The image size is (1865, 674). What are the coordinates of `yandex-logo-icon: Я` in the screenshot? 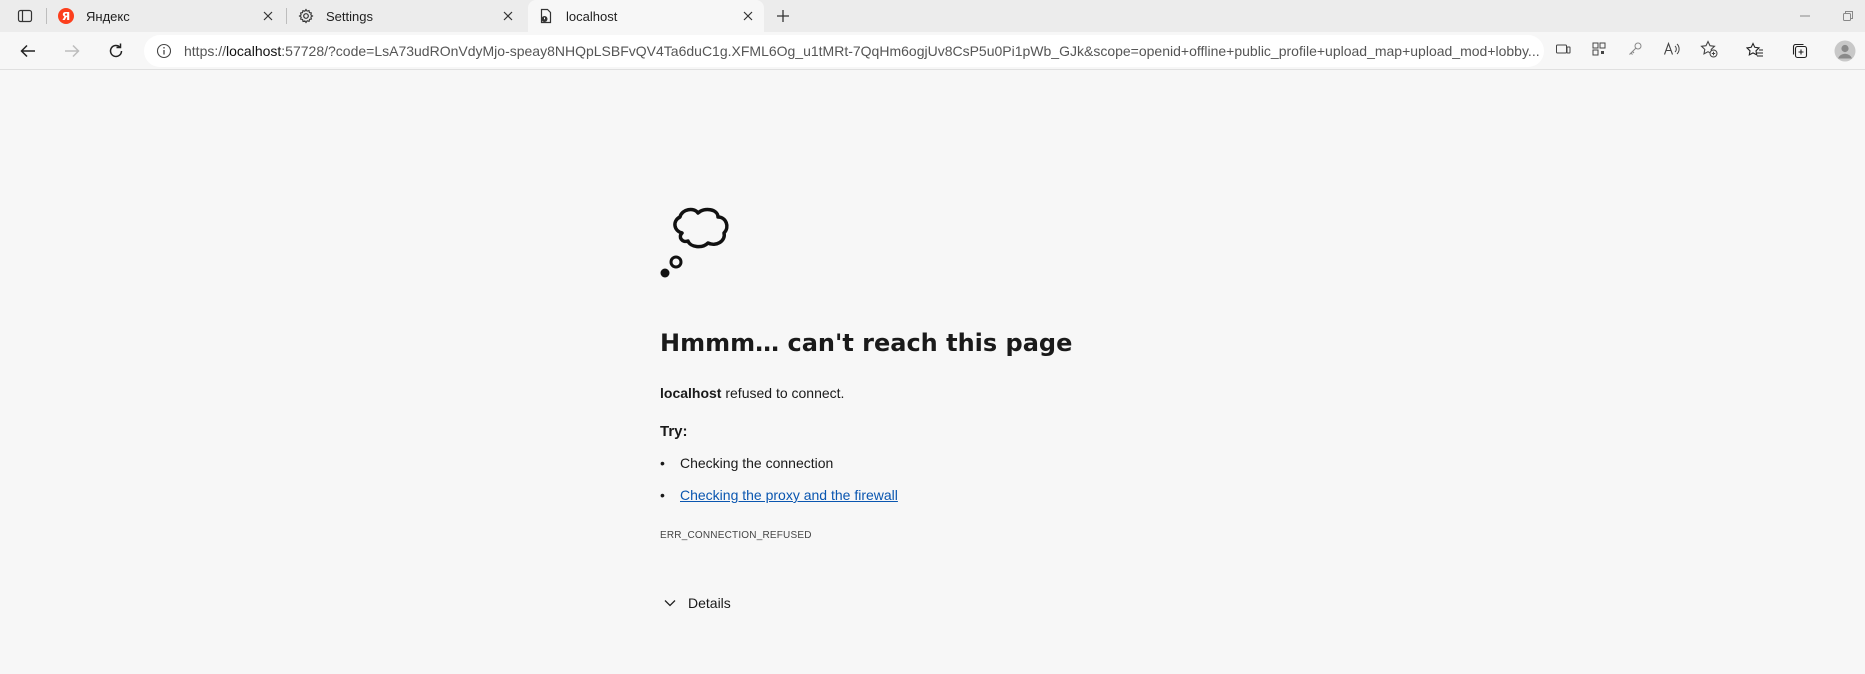 It's located at (66, 16).